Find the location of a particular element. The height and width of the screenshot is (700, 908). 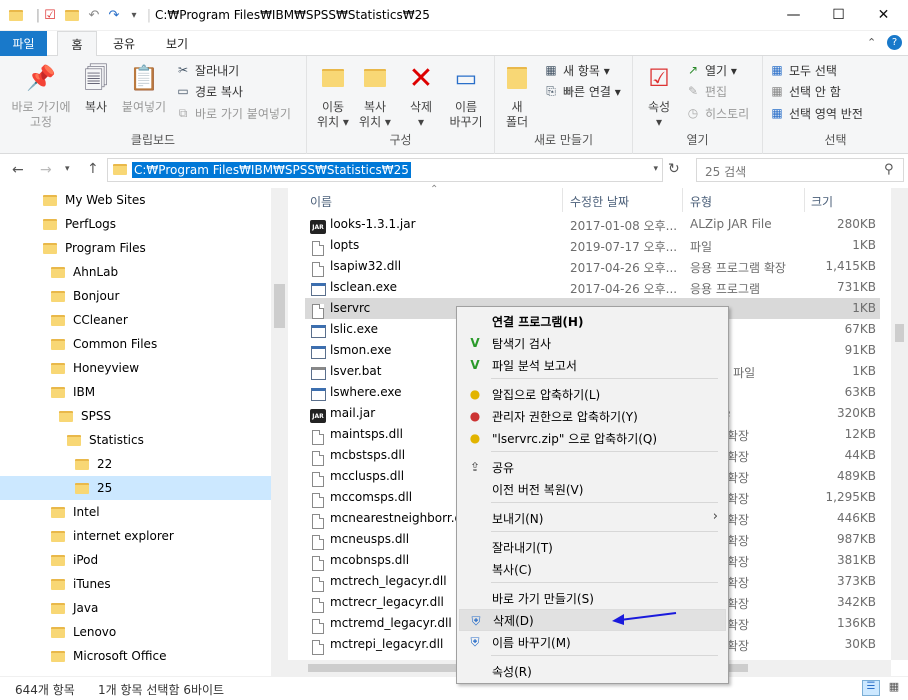

column-size: 크기 is located at coordinates (822, 201).